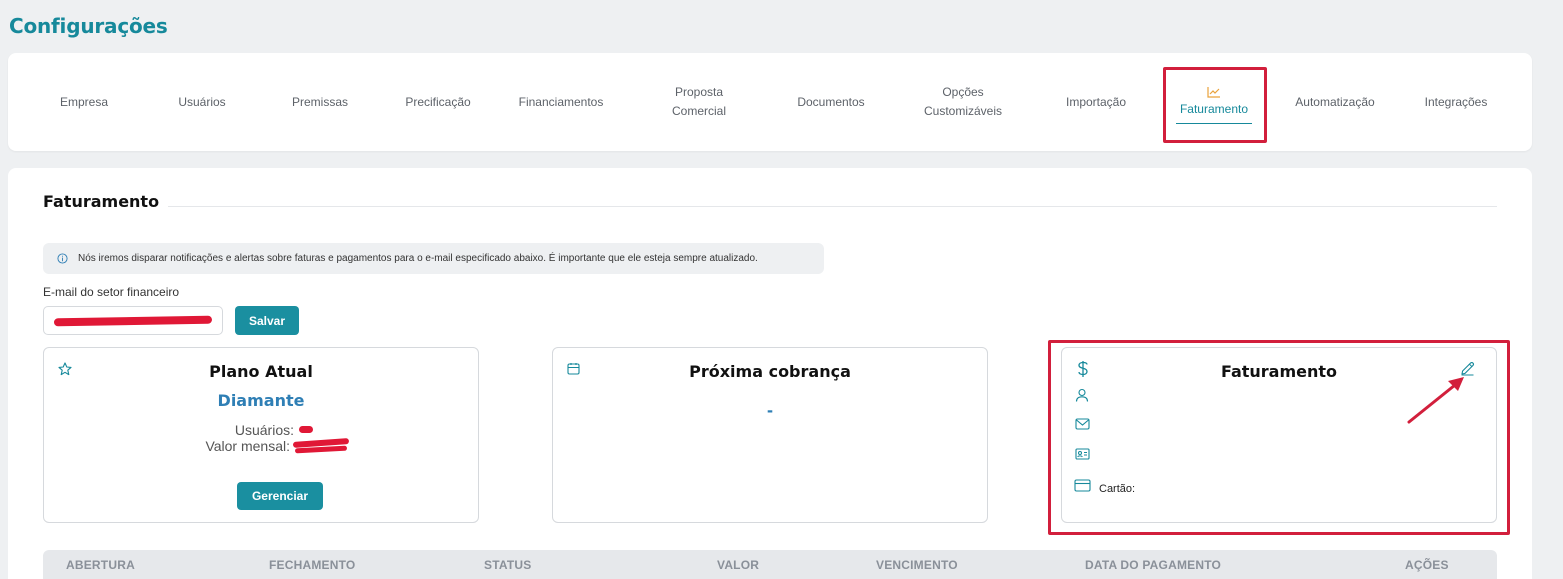 This screenshot has width=1563, height=579. Describe the element at coordinates (508, 565) in the screenshot. I see `column-header-status: STATUS` at that location.